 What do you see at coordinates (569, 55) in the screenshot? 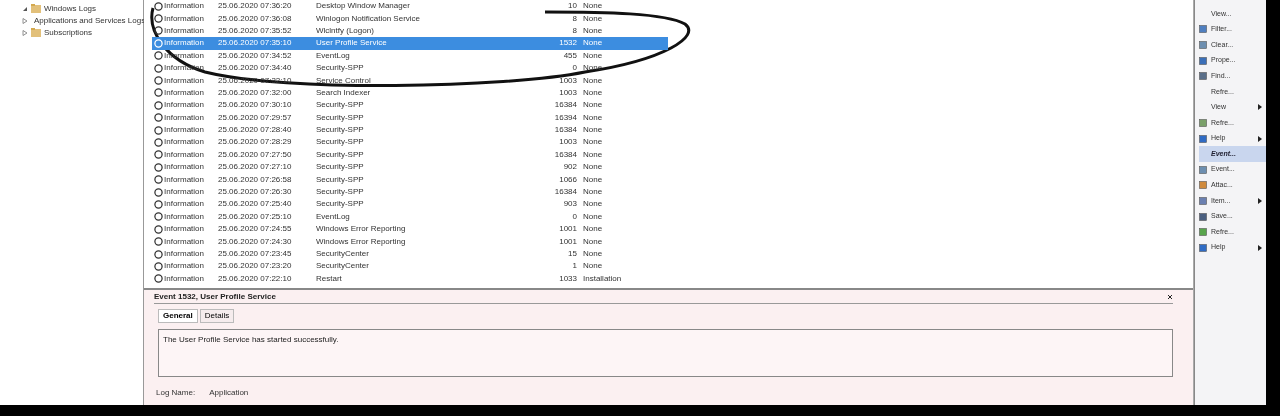
I see `table-cell-text: 455` at bounding box center [569, 55].